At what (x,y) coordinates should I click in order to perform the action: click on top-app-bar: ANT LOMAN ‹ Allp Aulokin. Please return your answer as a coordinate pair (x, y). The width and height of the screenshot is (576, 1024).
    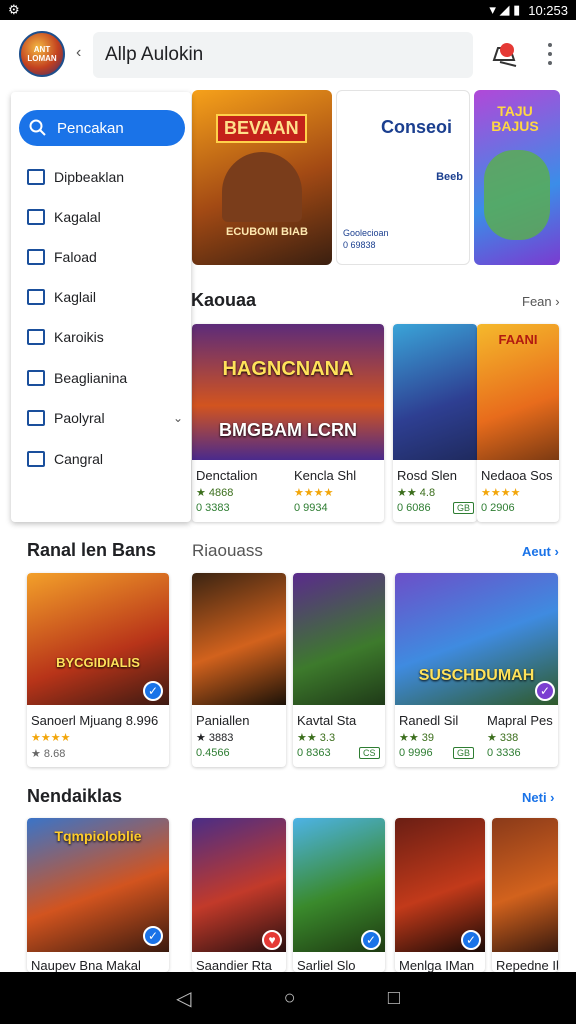
    Looking at the image, I should click on (288, 54).